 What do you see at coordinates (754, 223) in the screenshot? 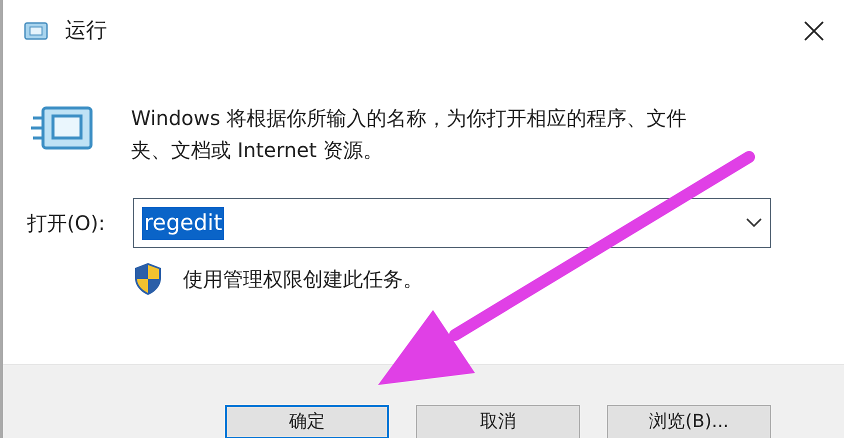
I see `dropdown-chevron-icon` at bounding box center [754, 223].